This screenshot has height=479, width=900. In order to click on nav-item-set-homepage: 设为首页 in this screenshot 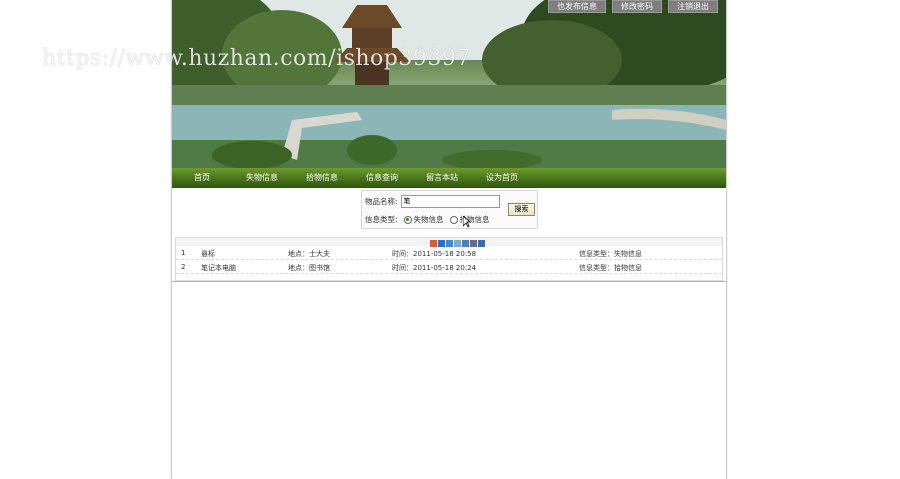, I will do `click(502, 178)`.